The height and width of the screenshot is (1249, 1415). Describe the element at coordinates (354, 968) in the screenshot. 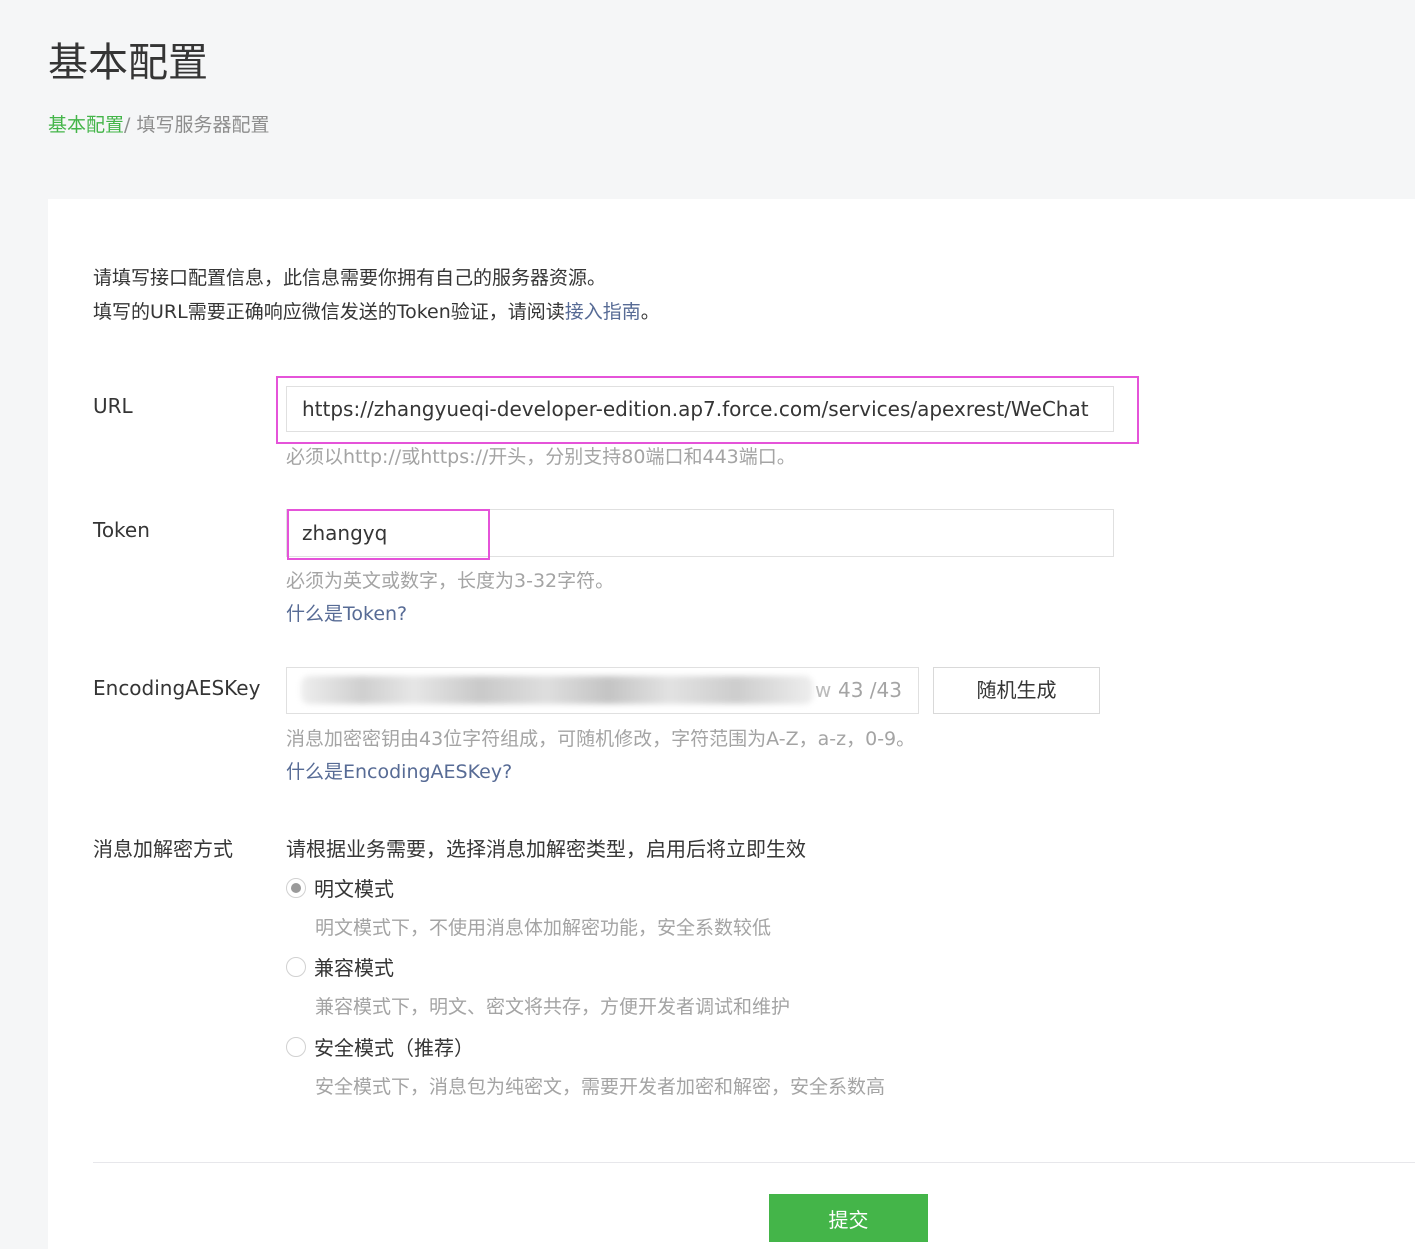

I see `radio-label: 兼容模式` at that location.